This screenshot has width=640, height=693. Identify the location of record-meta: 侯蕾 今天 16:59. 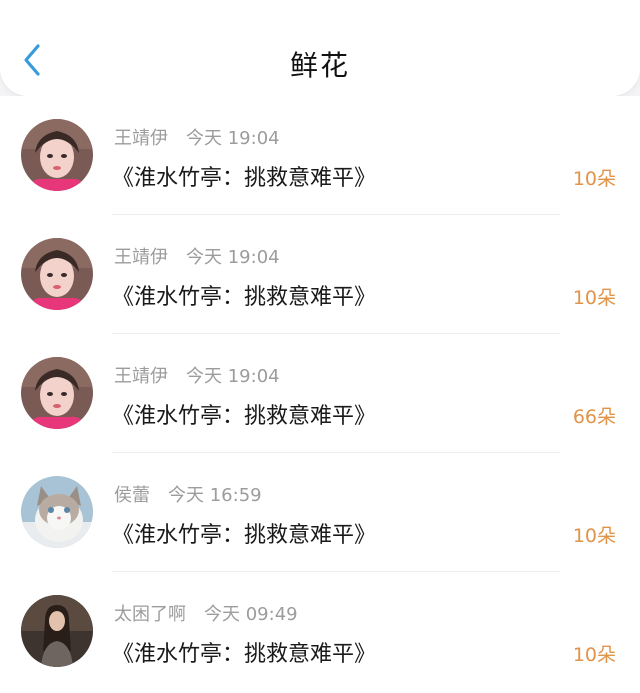
(188, 494).